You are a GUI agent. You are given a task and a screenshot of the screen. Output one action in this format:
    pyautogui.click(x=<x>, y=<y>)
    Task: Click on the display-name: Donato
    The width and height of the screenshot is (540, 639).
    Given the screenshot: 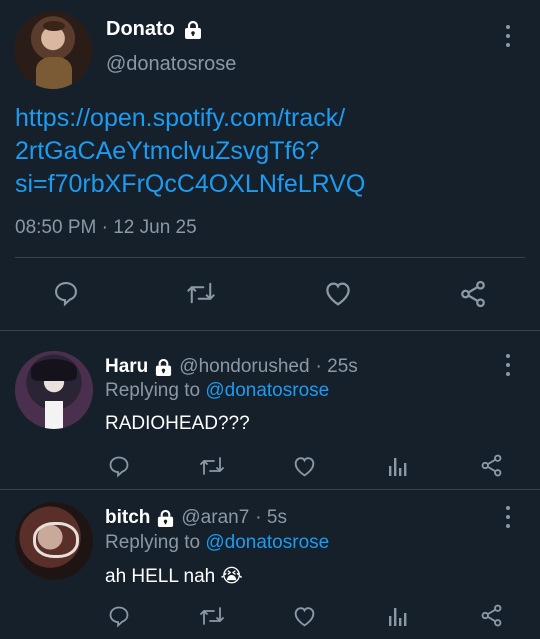 What is the action you would take?
    pyautogui.click(x=140, y=29)
    